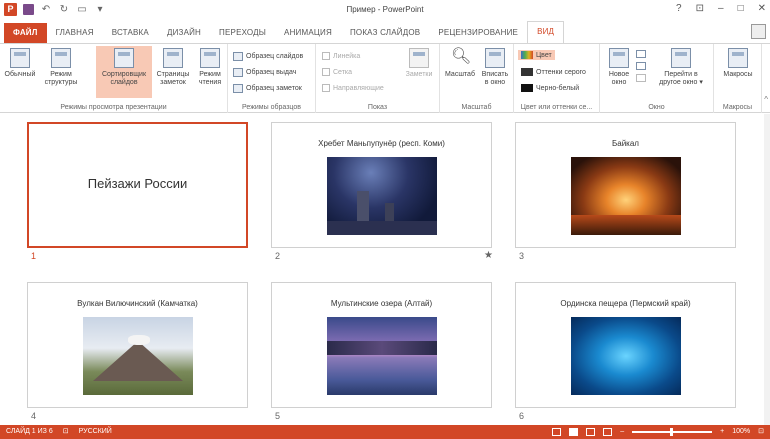 This screenshot has width=770, height=439. Describe the element at coordinates (238, 88) in the screenshot. I see `notes-master-icon` at that location.